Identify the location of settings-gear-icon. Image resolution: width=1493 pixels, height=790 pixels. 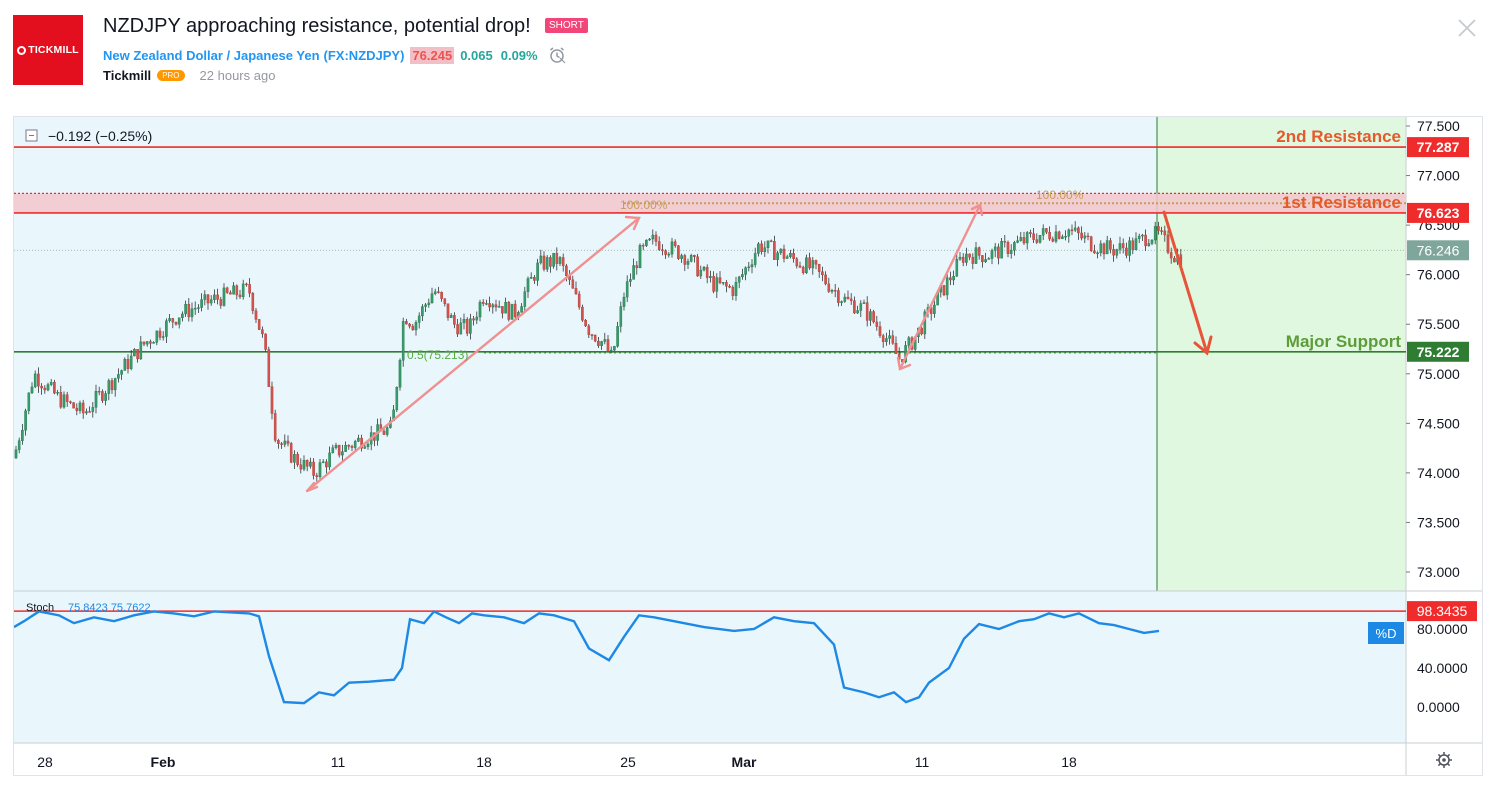
(1444, 760).